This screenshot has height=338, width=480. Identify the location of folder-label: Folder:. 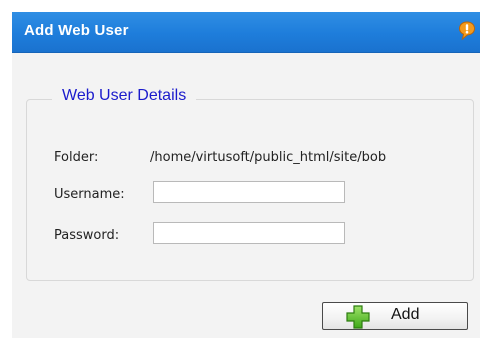
(76, 157).